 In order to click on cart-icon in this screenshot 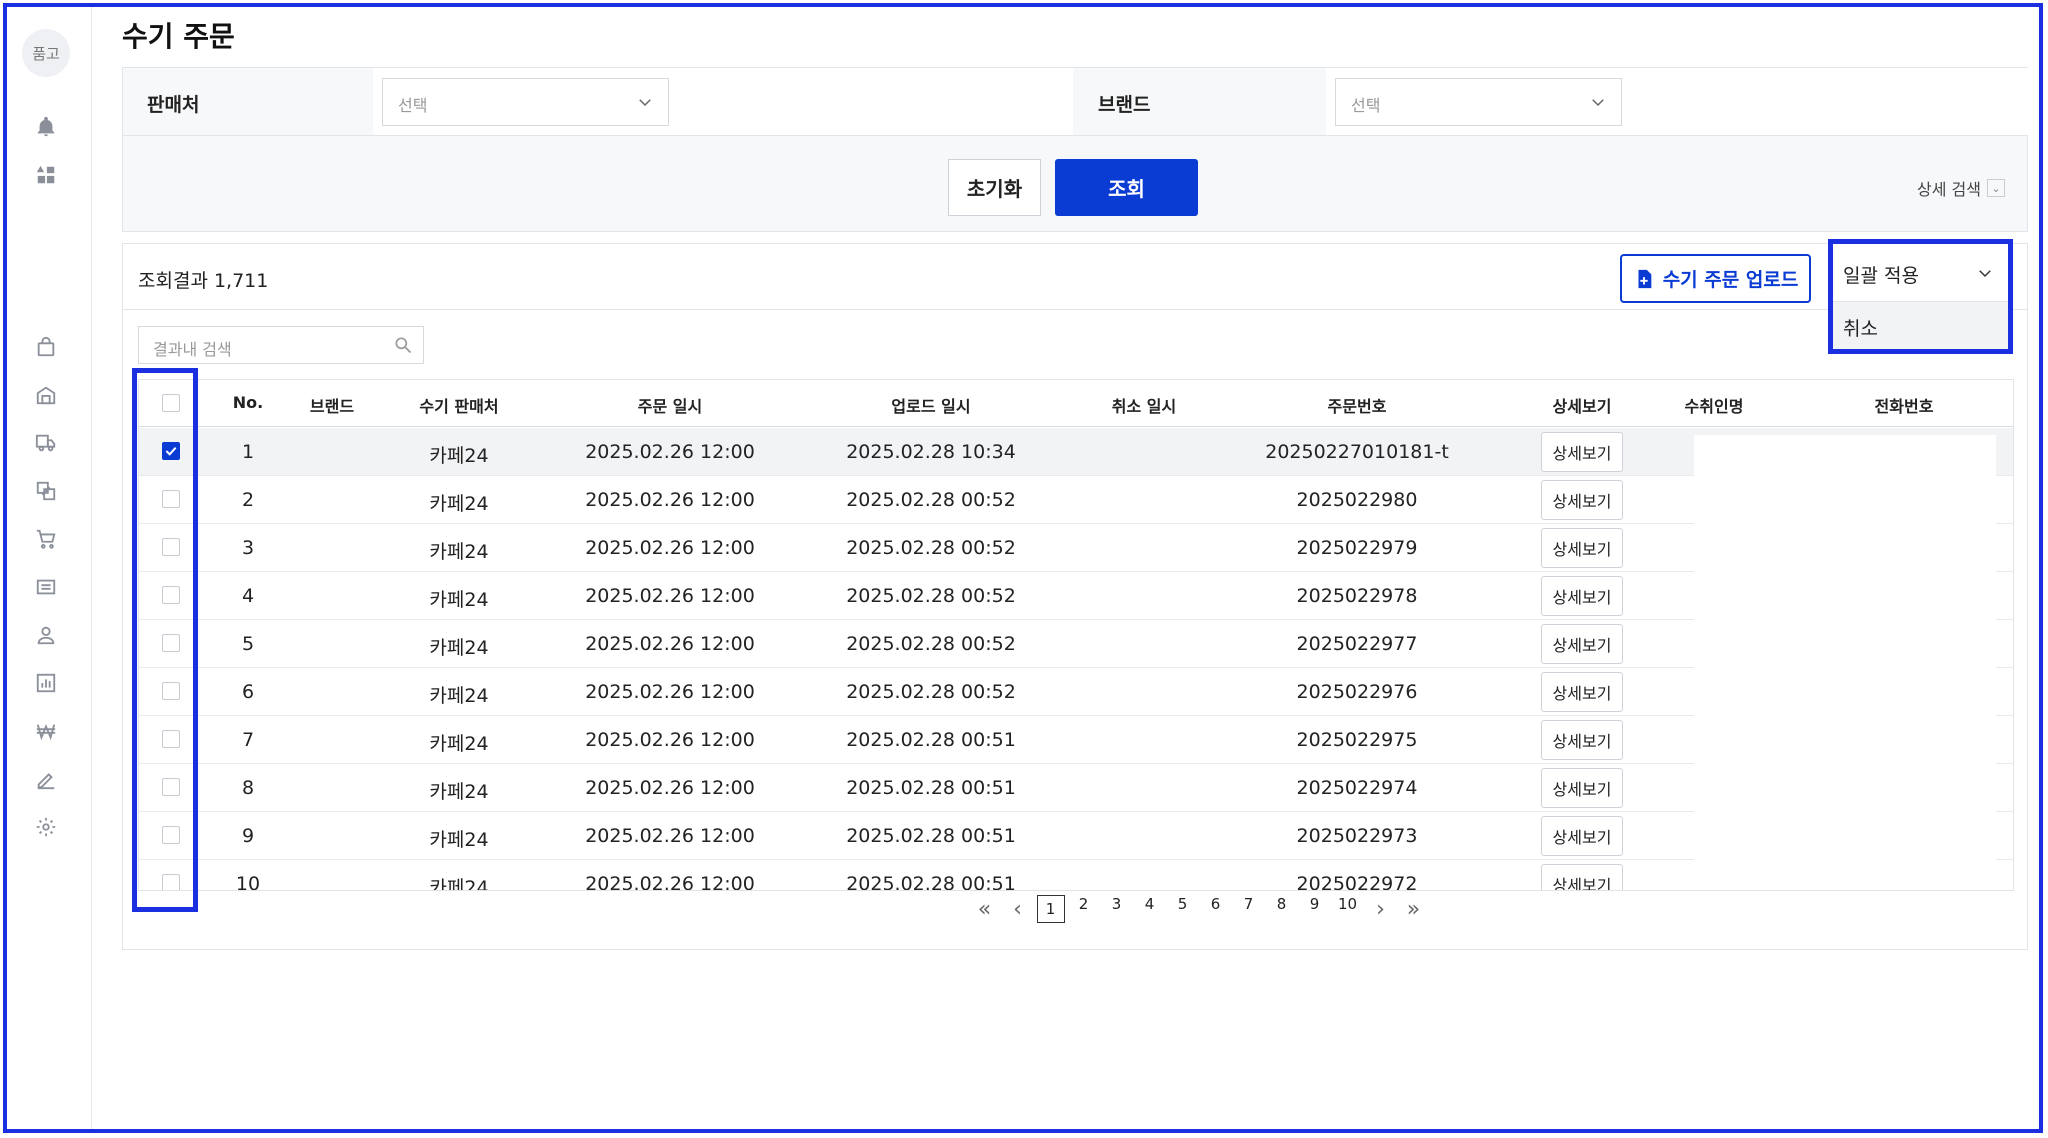, I will do `click(46, 539)`.